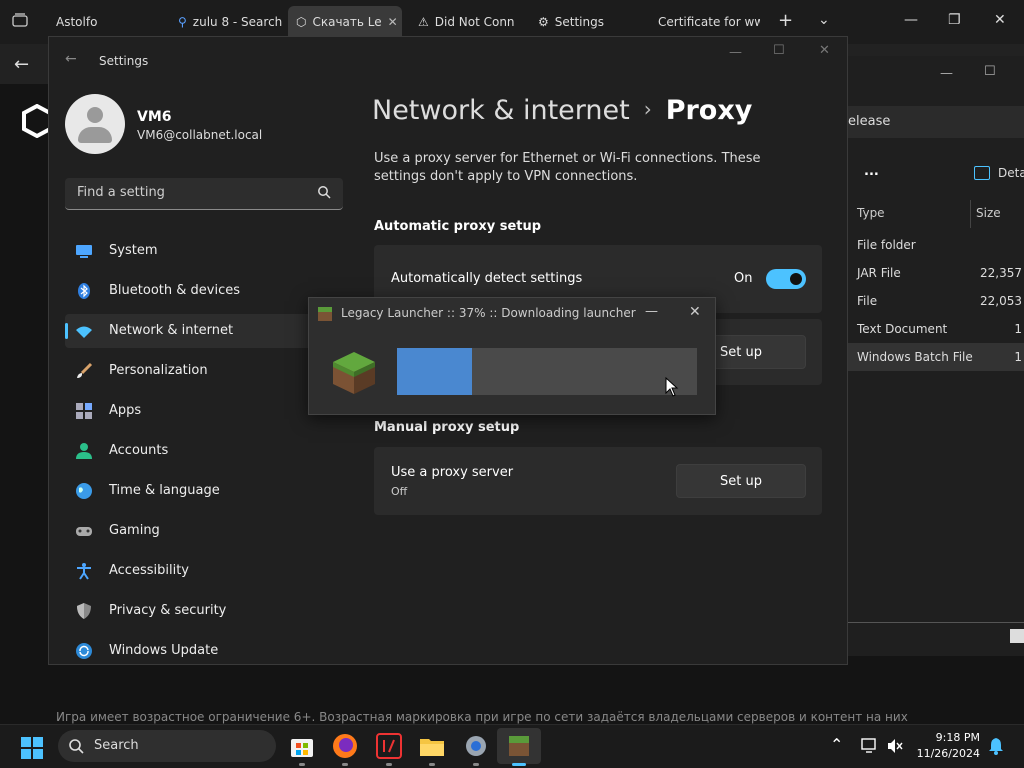 This screenshot has width=1024, height=768. Describe the element at coordinates (302, 749) in the screenshot. I see `store-icon` at that location.